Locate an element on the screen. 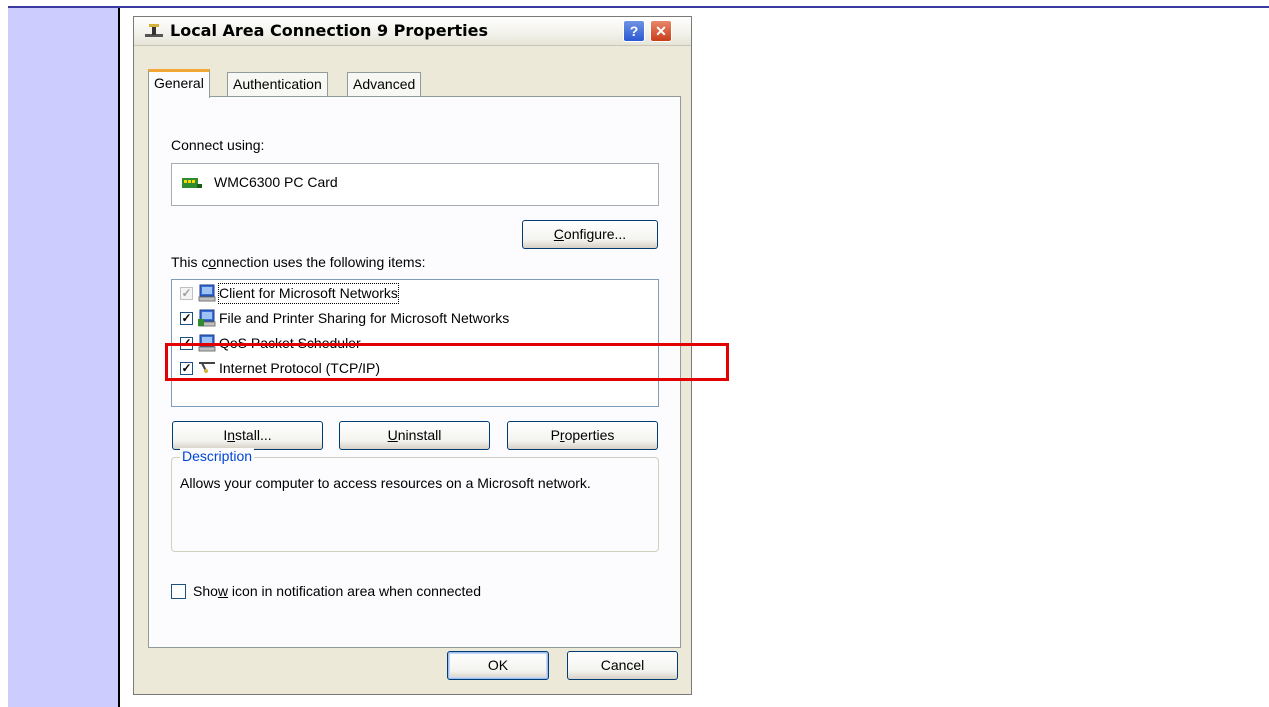 The image size is (1269, 707). title-bar: Local Area Connection 9 Properties ? ✕ is located at coordinates (412, 31).